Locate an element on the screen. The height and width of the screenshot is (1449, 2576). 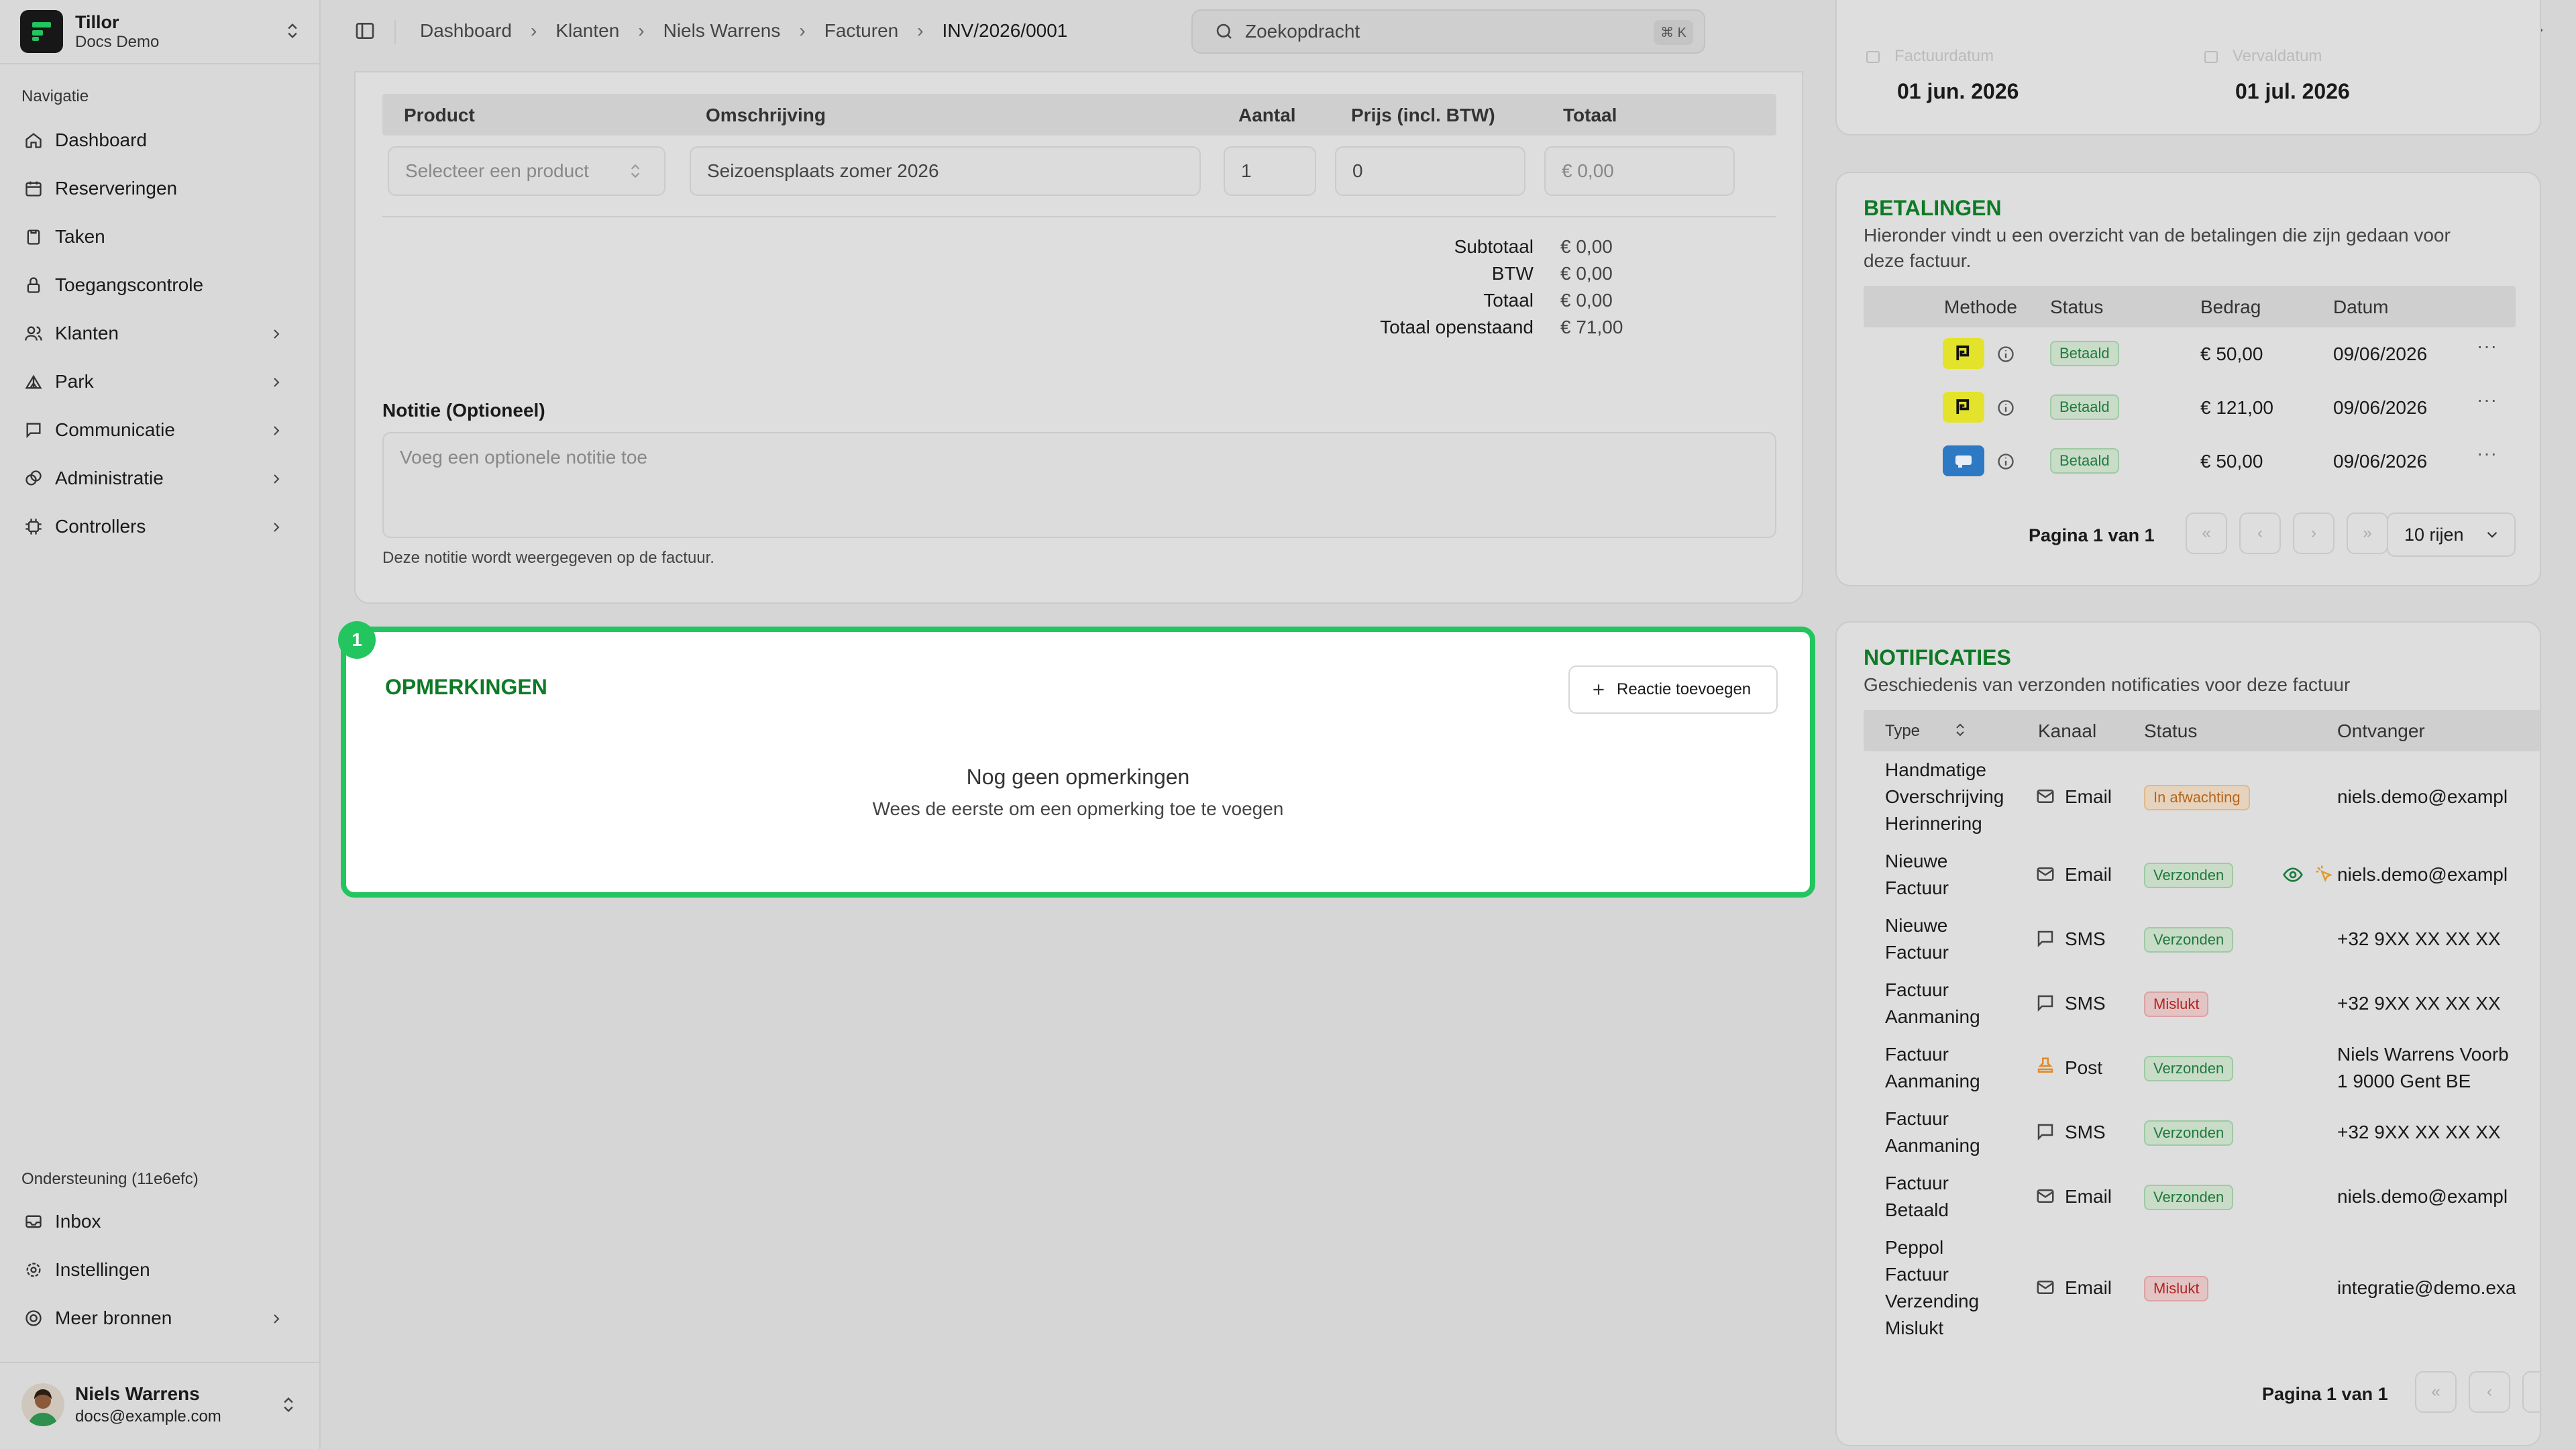
sidebar-item-meer-bronnen: Meer bronnen is located at coordinates (157, 1318).